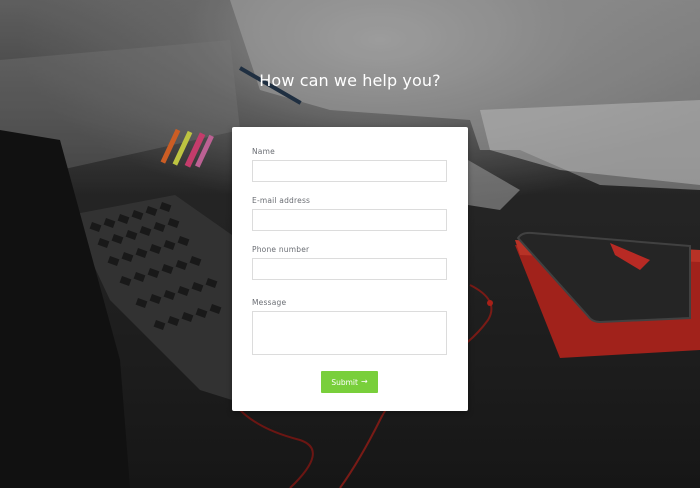 Image resolution: width=700 pixels, height=488 pixels. What do you see at coordinates (269, 302) in the screenshot?
I see `message-label: Message` at bounding box center [269, 302].